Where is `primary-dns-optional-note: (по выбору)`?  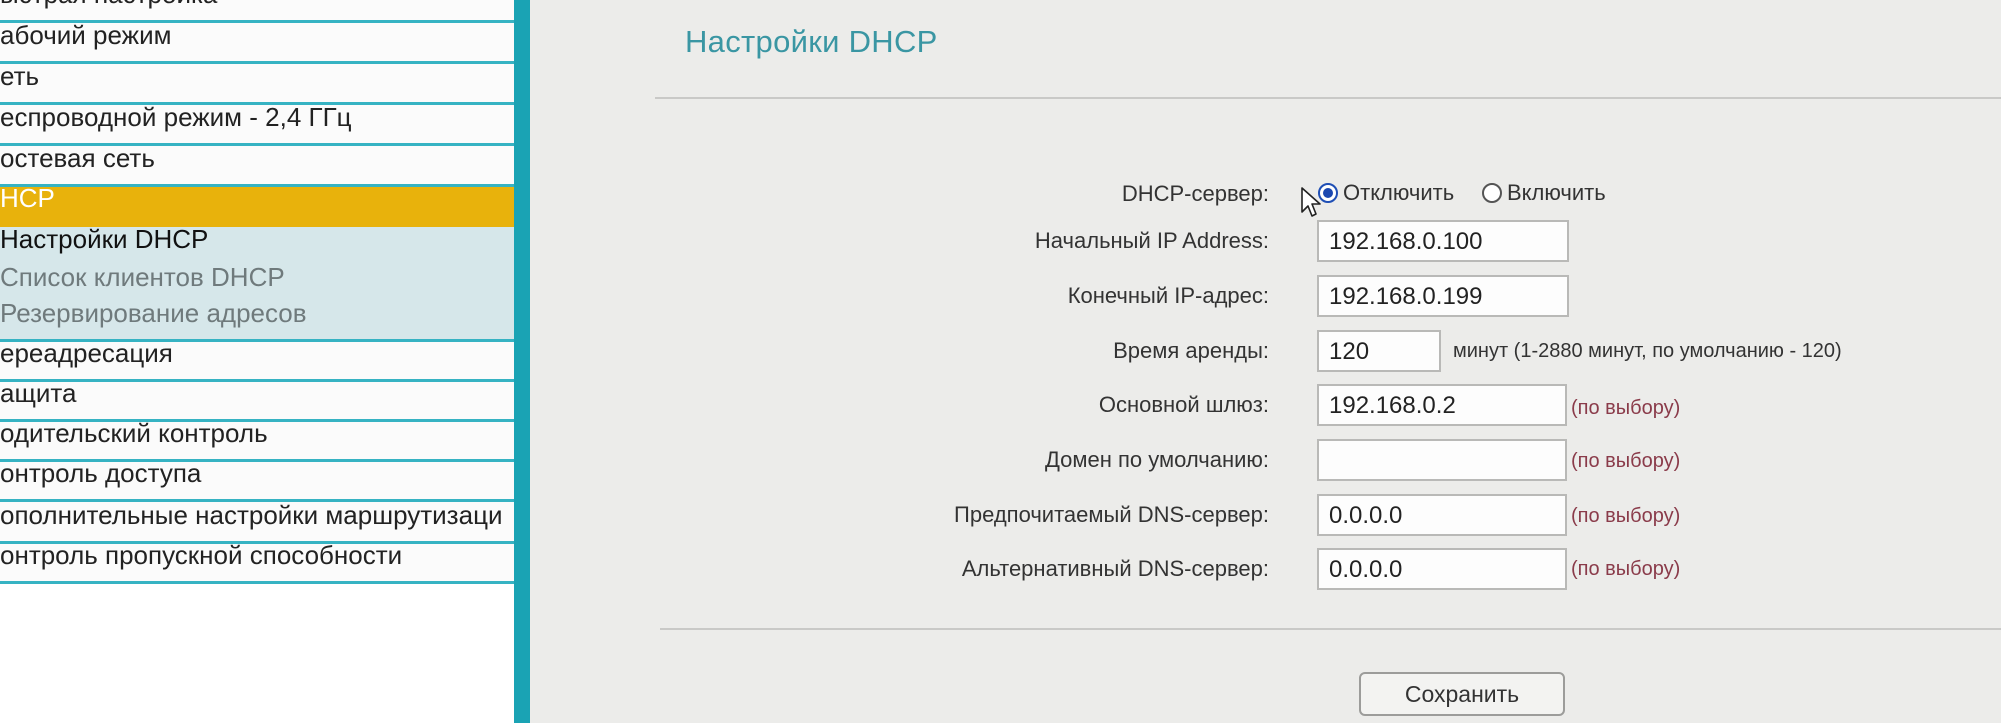
primary-dns-optional-note: (по выбору) is located at coordinates (1626, 516).